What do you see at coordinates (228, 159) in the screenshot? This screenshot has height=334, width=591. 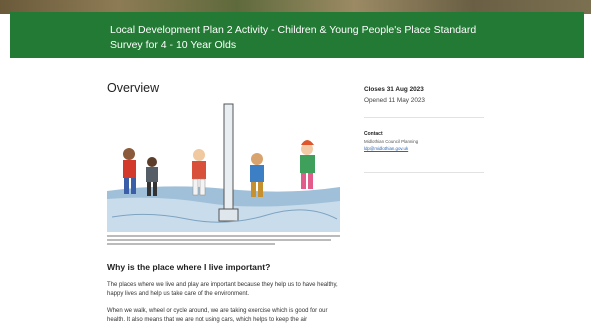 I see `lamp-post` at bounding box center [228, 159].